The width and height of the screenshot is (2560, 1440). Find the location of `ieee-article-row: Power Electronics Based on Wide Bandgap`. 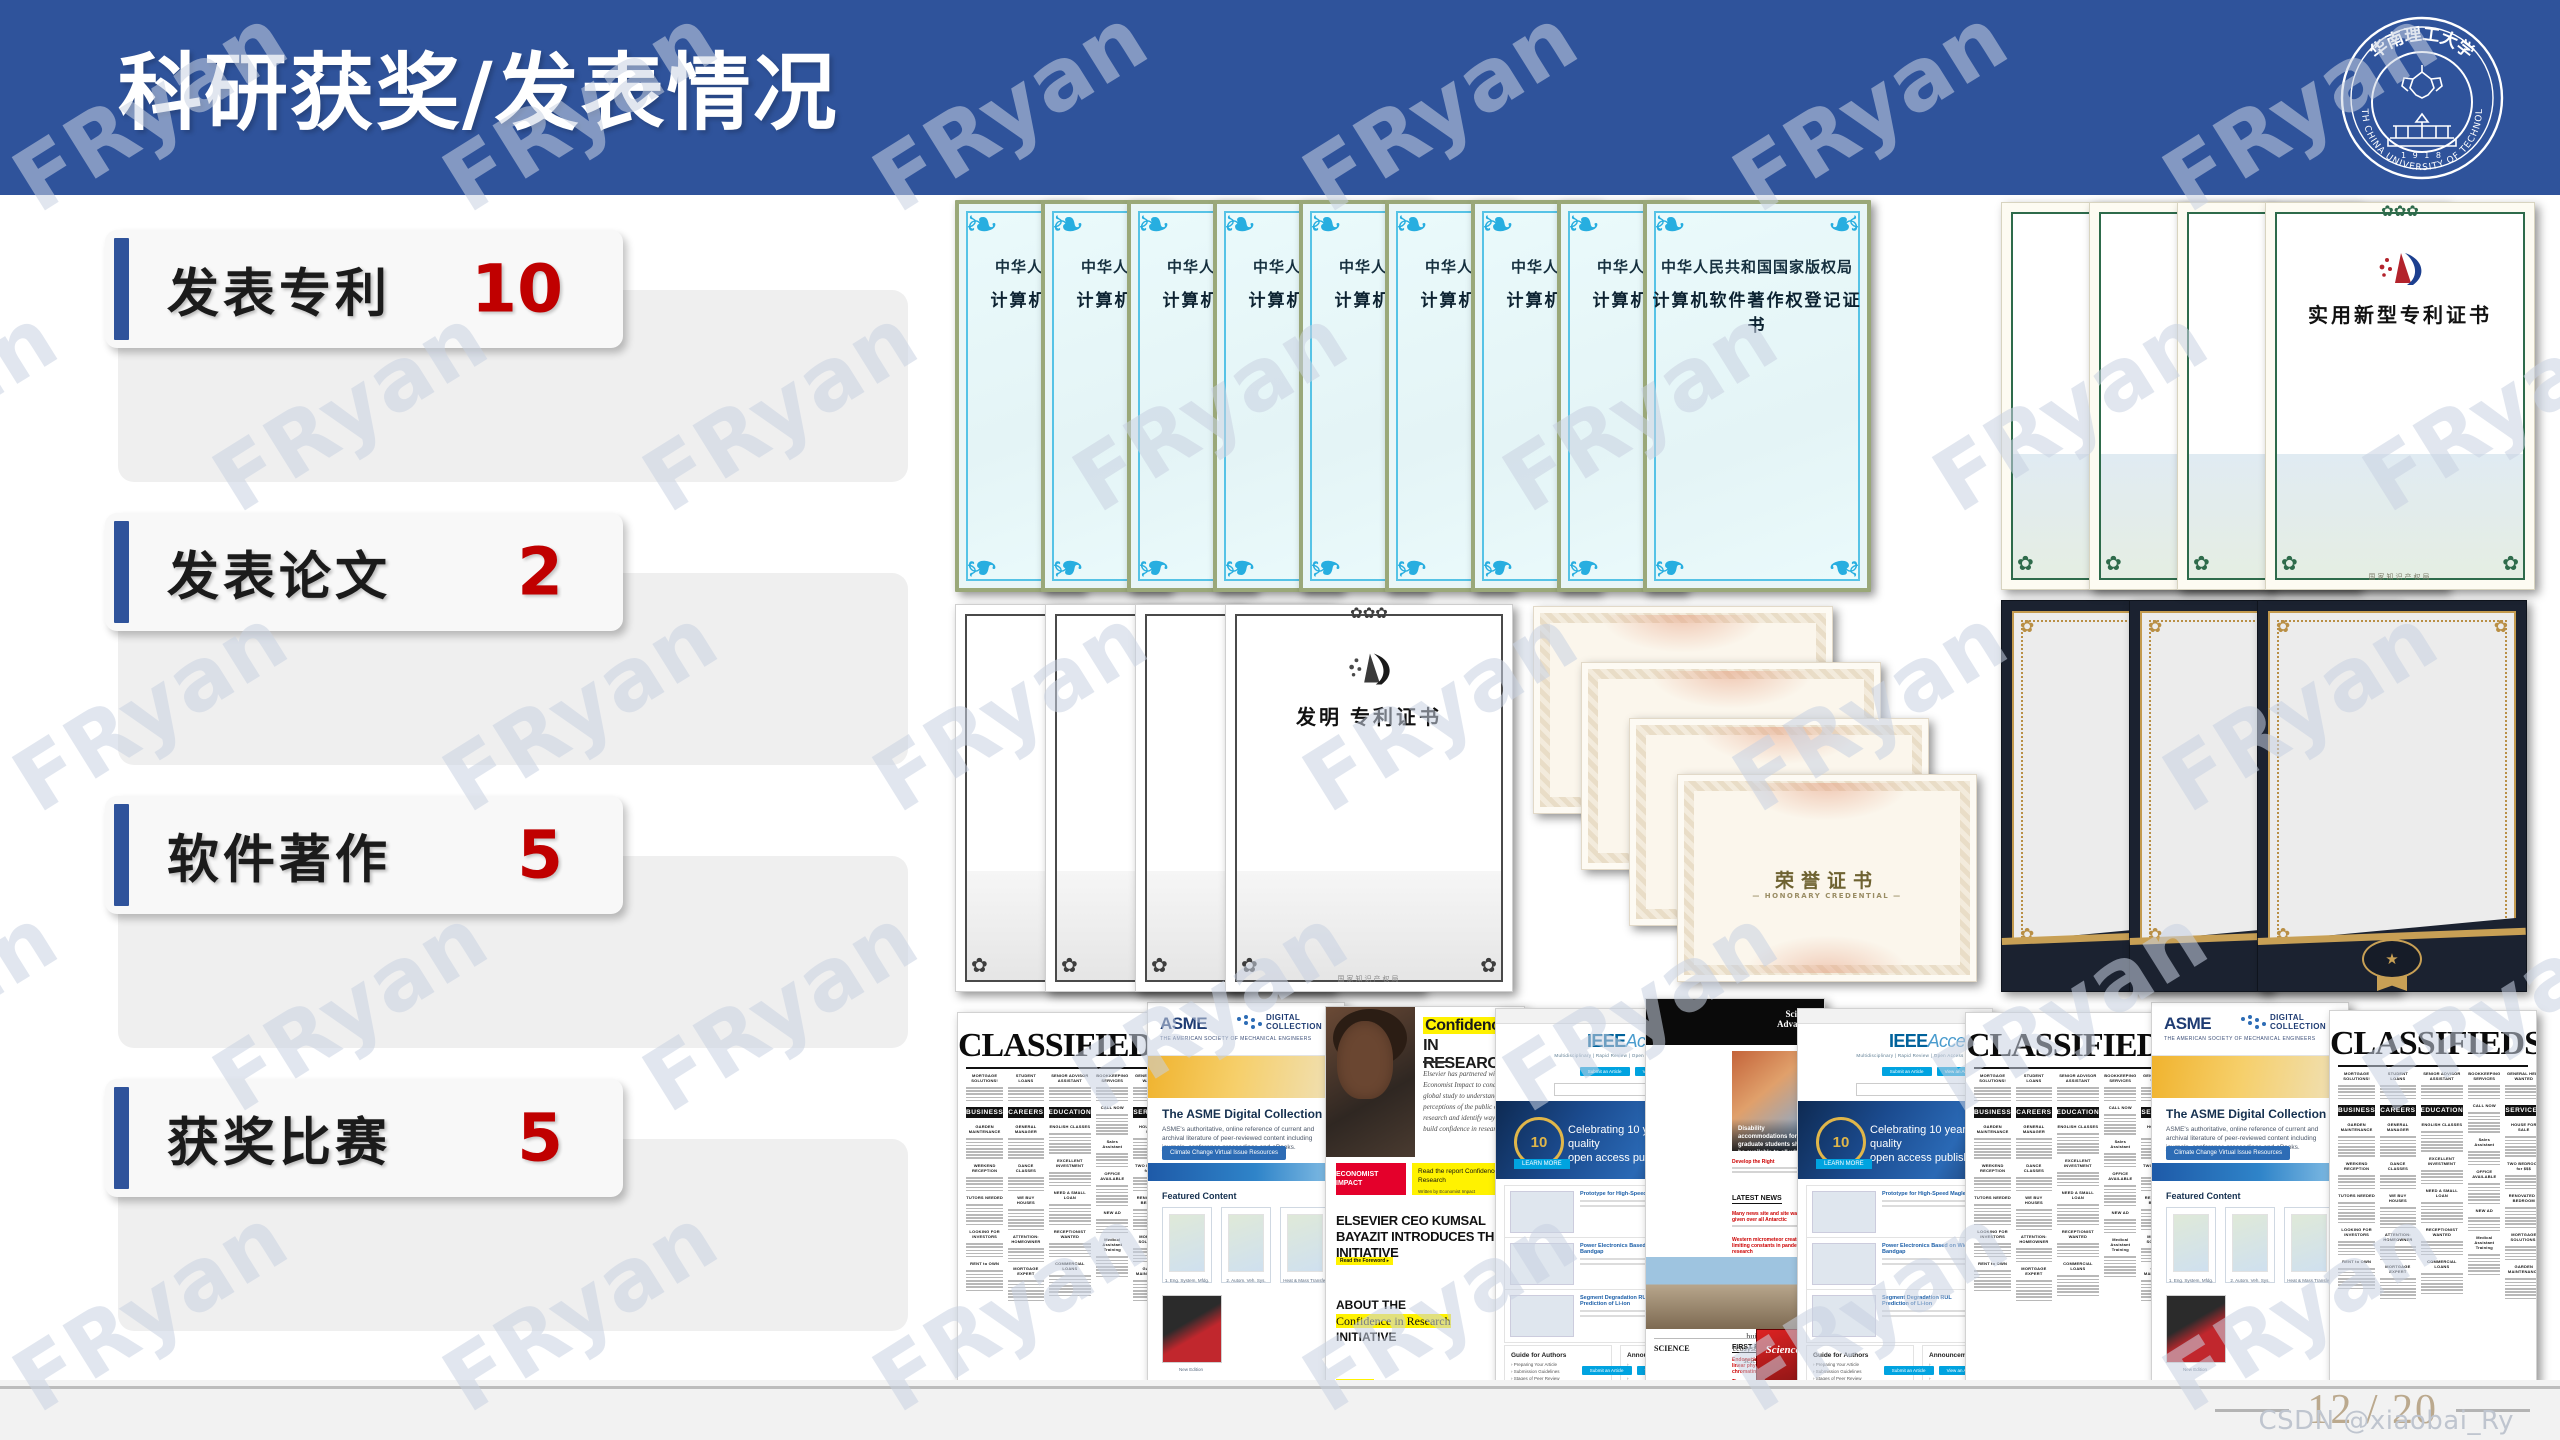

ieee-article-row: Power Electronics Based on Wide Bandgap is located at coordinates (1895, 1264).